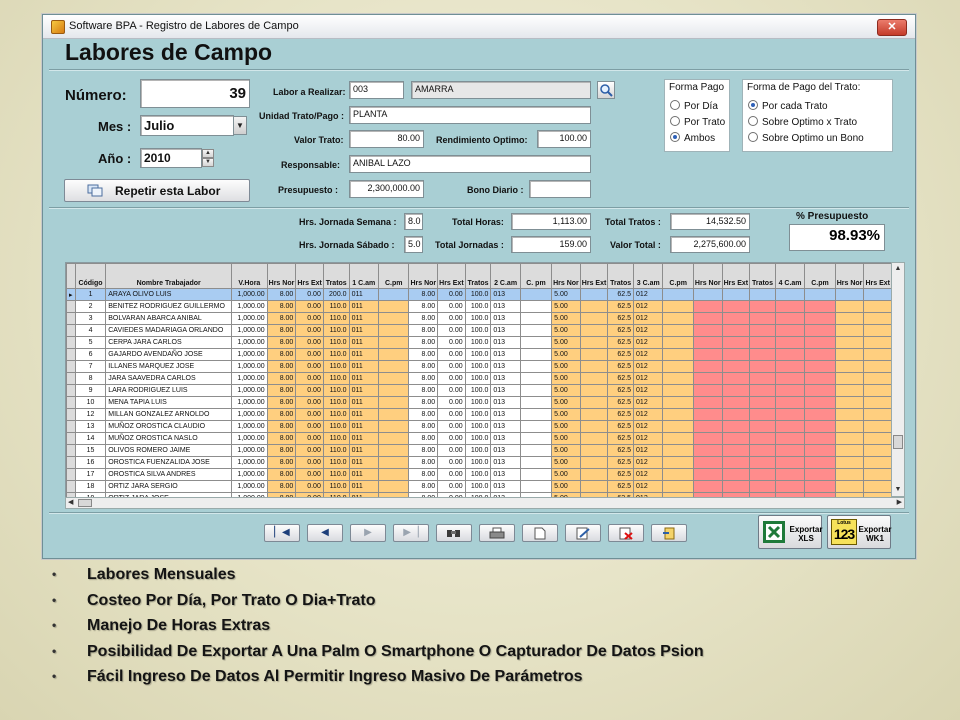 The width and height of the screenshot is (960, 720). Describe the element at coordinates (753, 121) in the screenshot. I see `radio-icon` at that location.